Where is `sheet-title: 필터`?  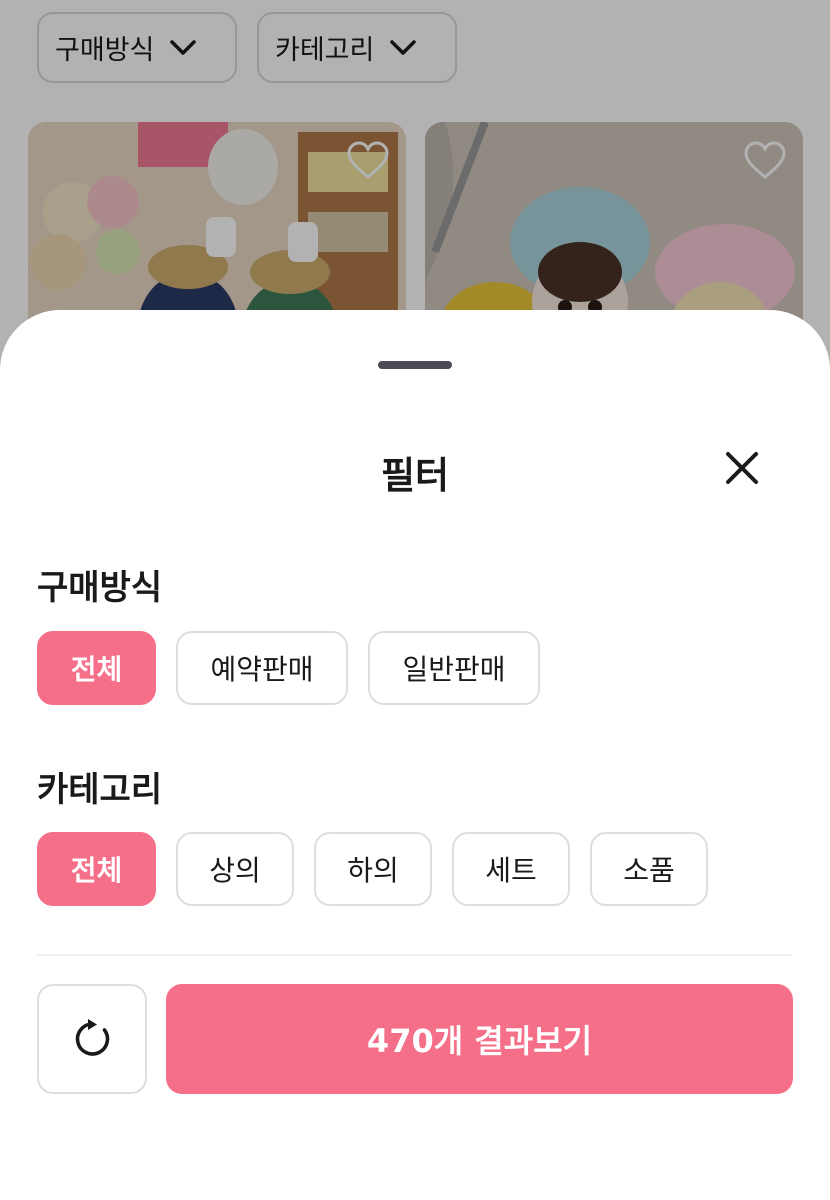
sheet-title: 필터 is located at coordinates (415, 475).